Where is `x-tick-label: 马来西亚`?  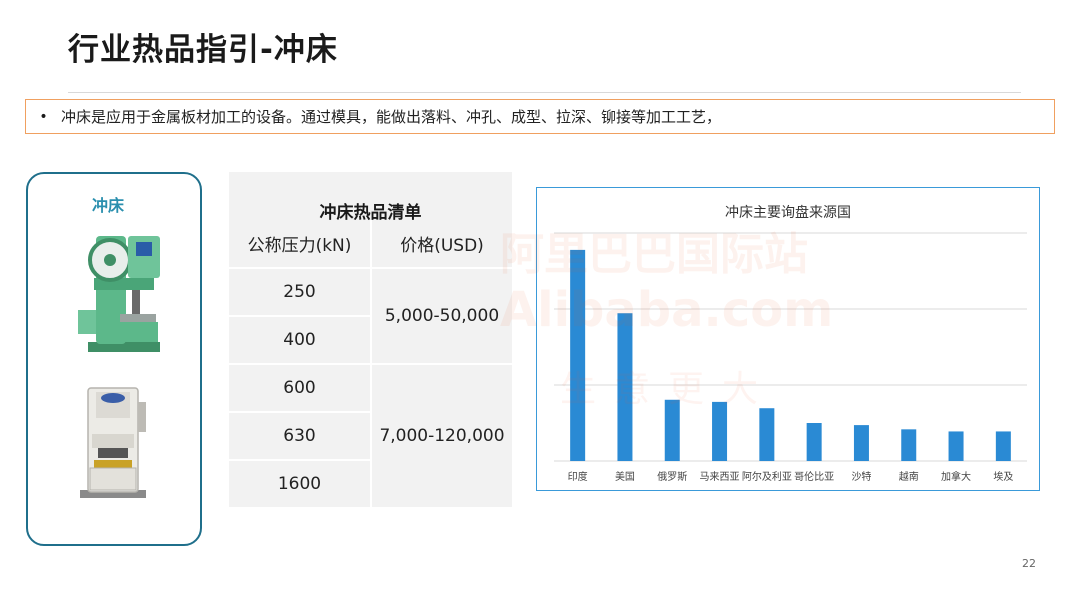 x-tick-label: 马来西亚 is located at coordinates (720, 477).